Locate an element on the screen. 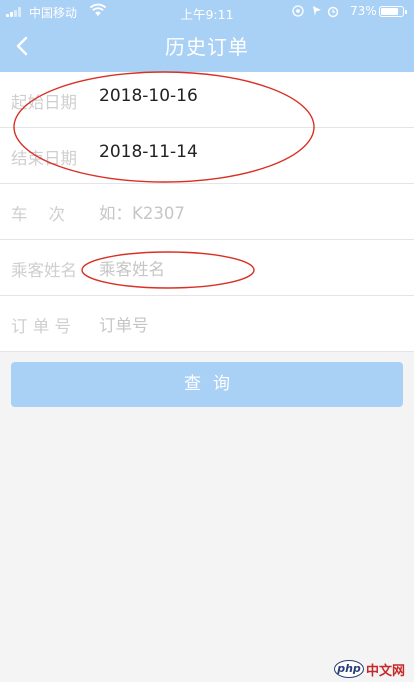 This screenshot has width=414, height=682. train-number-row: 车 次 如：K2307 is located at coordinates (207, 212).